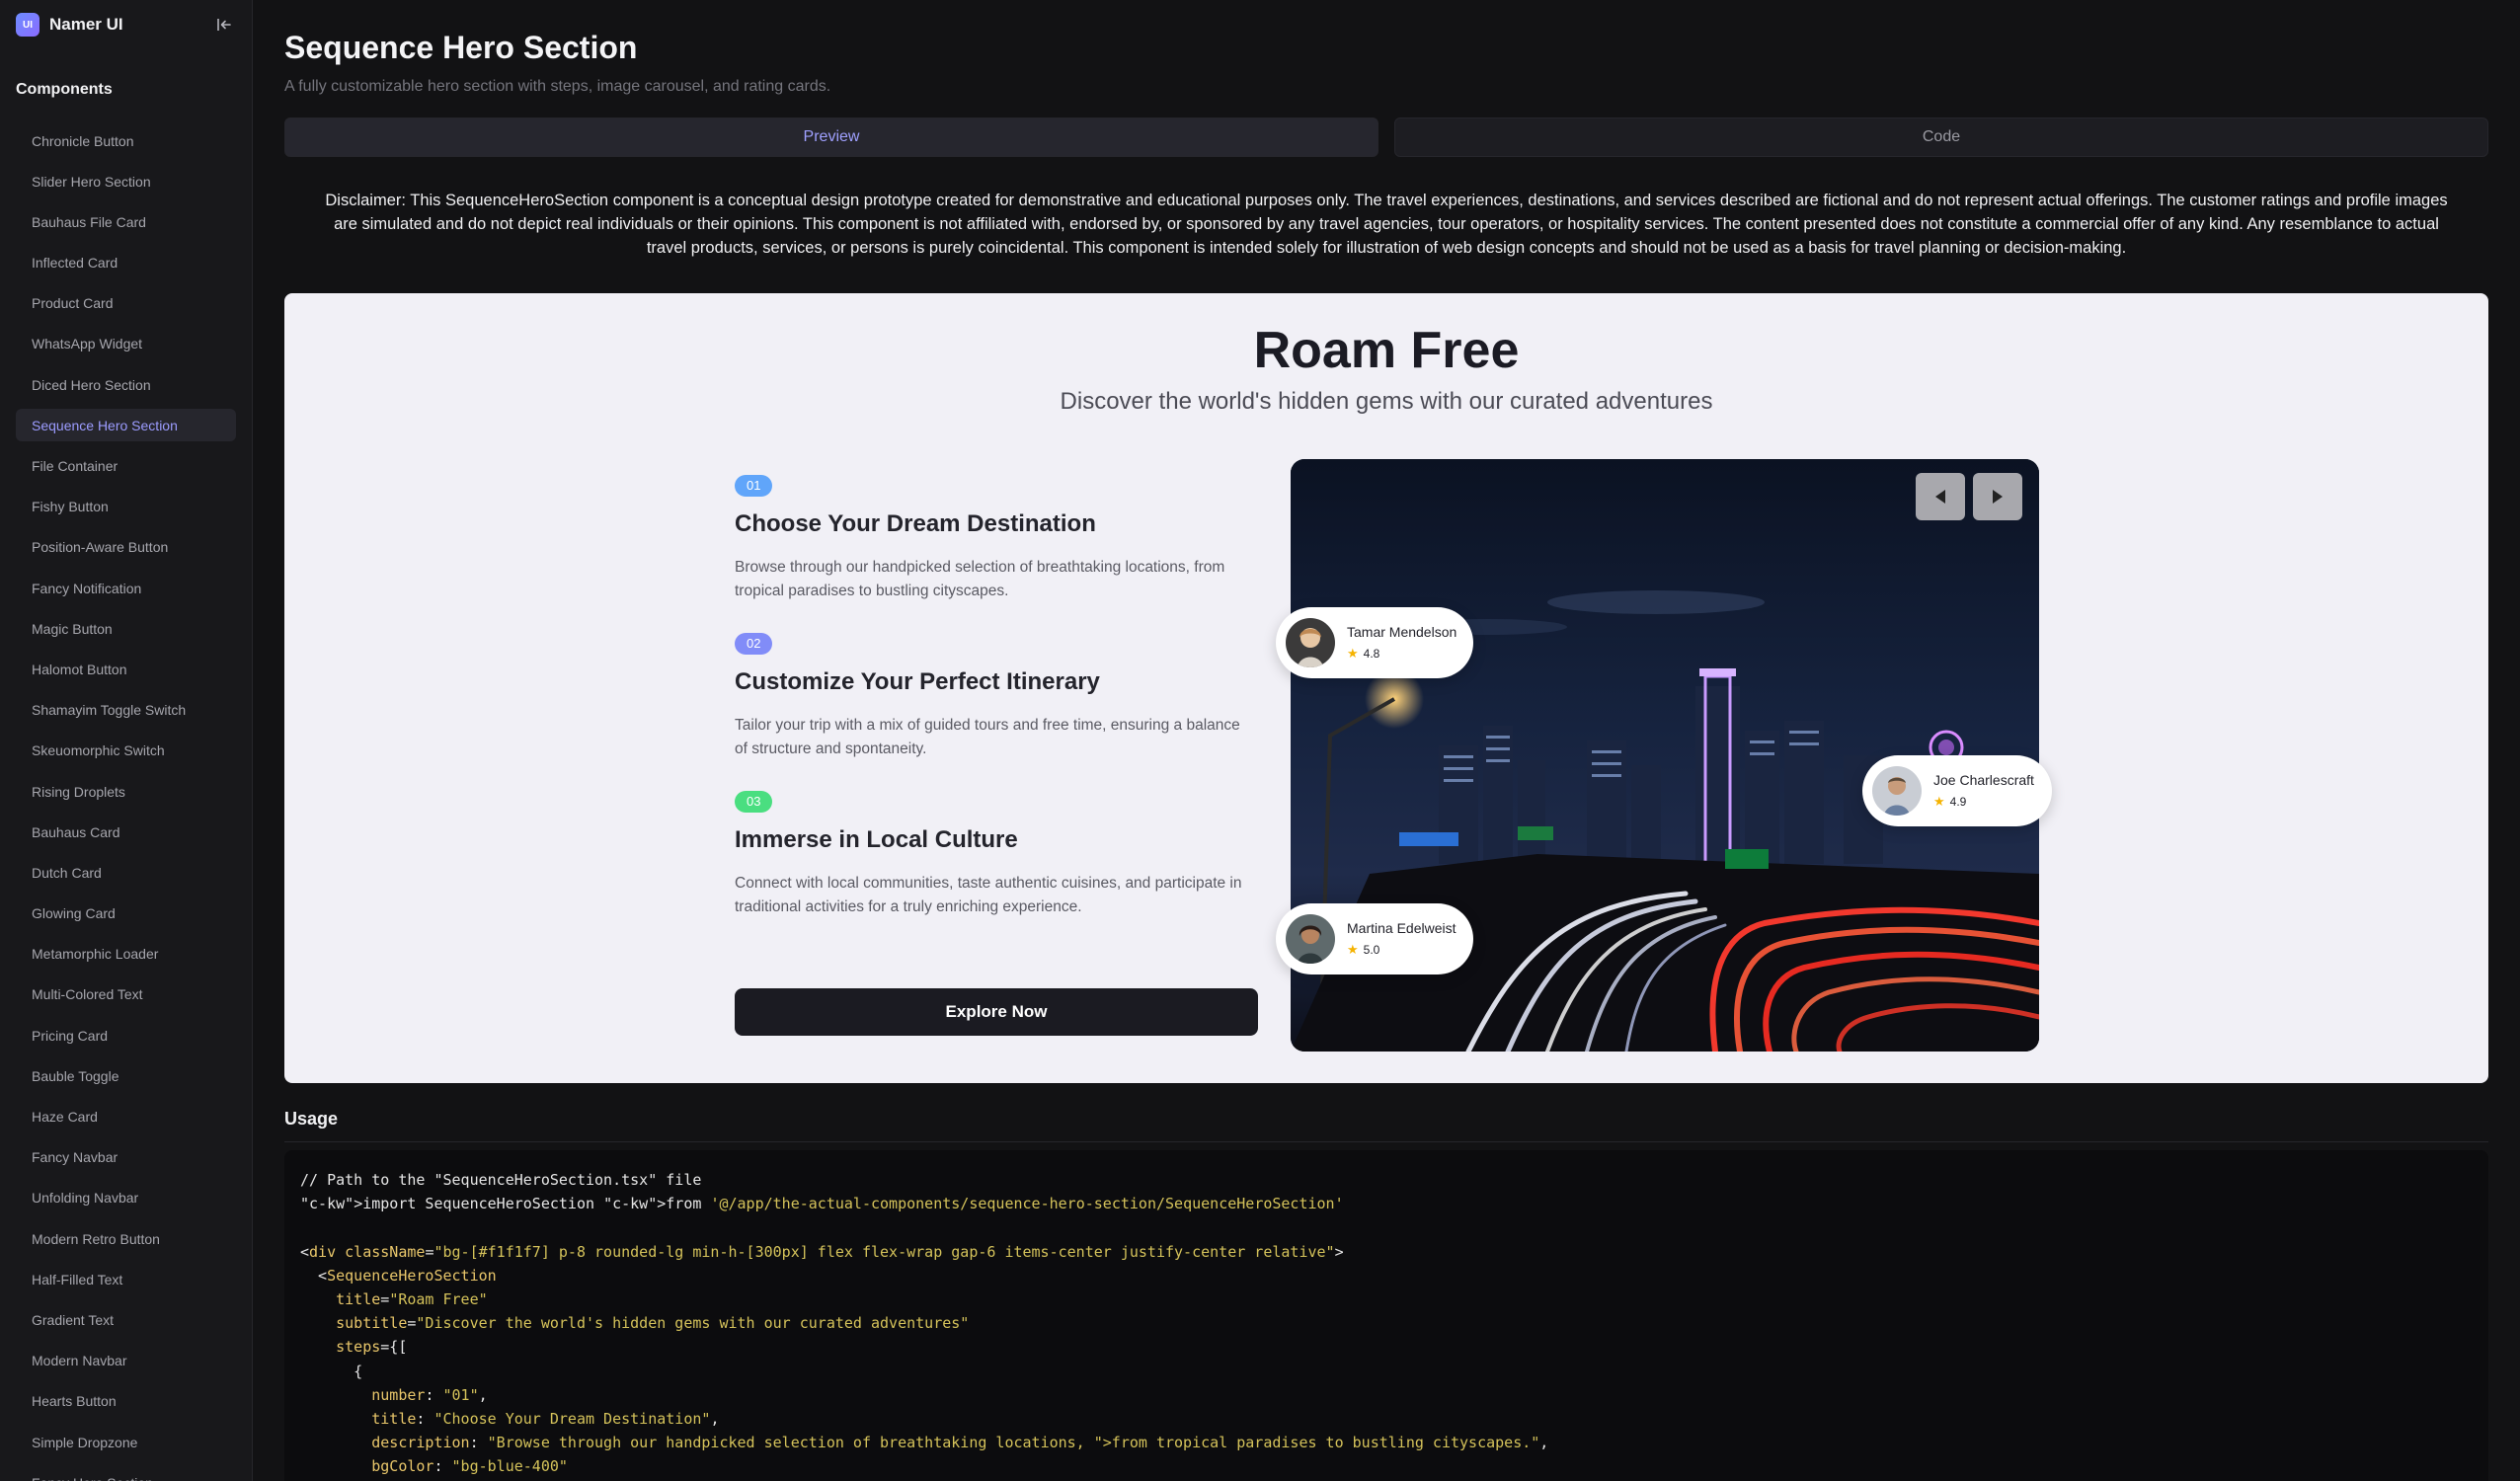 This screenshot has width=2520, height=1481. What do you see at coordinates (126, 994) in the screenshot?
I see `sidebar-item-multi-colored-text: Multi-Colored Text` at bounding box center [126, 994].